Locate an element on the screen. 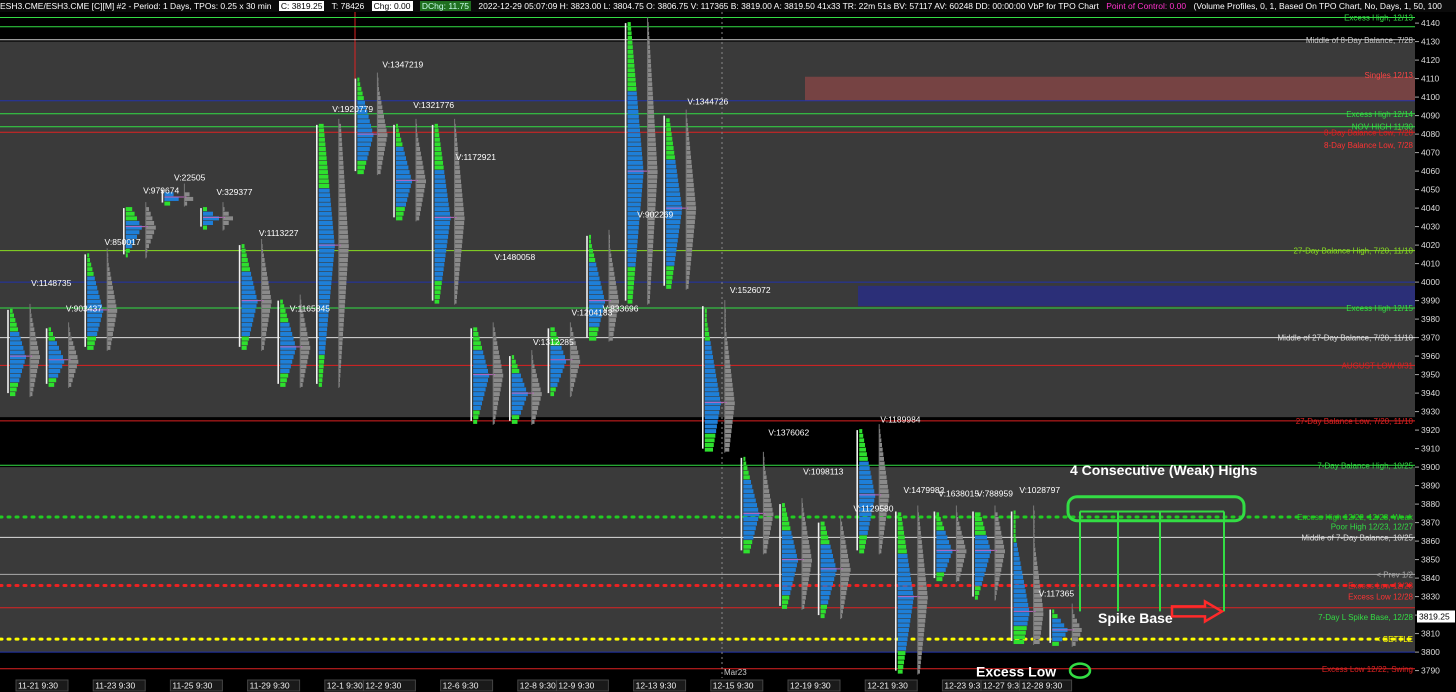 This screenshot has height=692, width=1456. volume-label: V:1526072 is located at coordinates (750, 290).